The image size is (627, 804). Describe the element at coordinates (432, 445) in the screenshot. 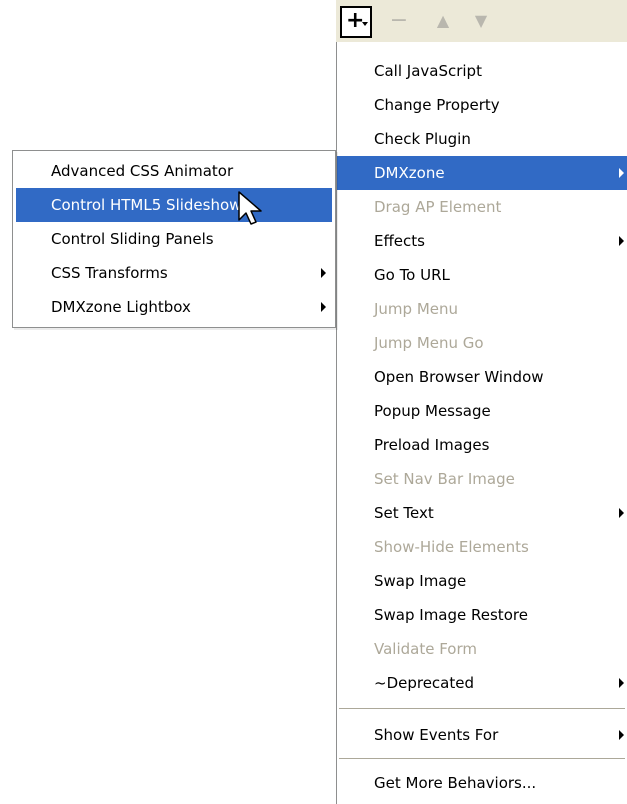

I see `menu-item-label: Preload Images` at that location.